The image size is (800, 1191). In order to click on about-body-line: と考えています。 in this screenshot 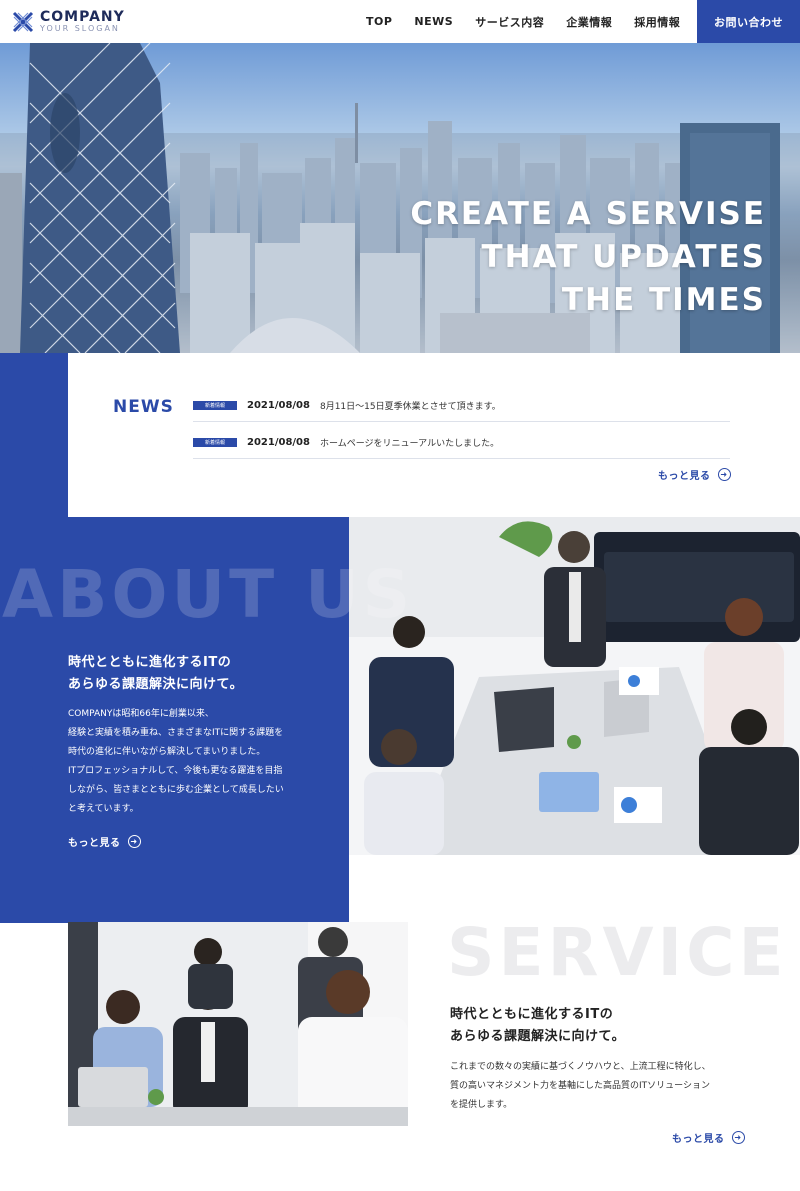, I will do `click(103, 809)`.